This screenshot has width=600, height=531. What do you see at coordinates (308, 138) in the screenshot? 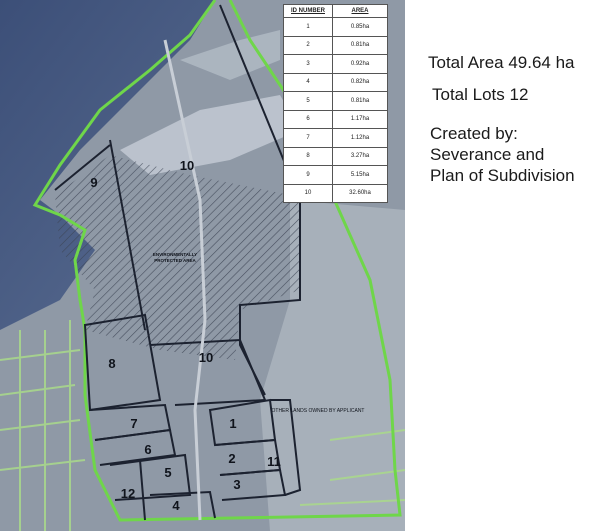
I see `lot-number: 7` at bounding box center [308, 138].